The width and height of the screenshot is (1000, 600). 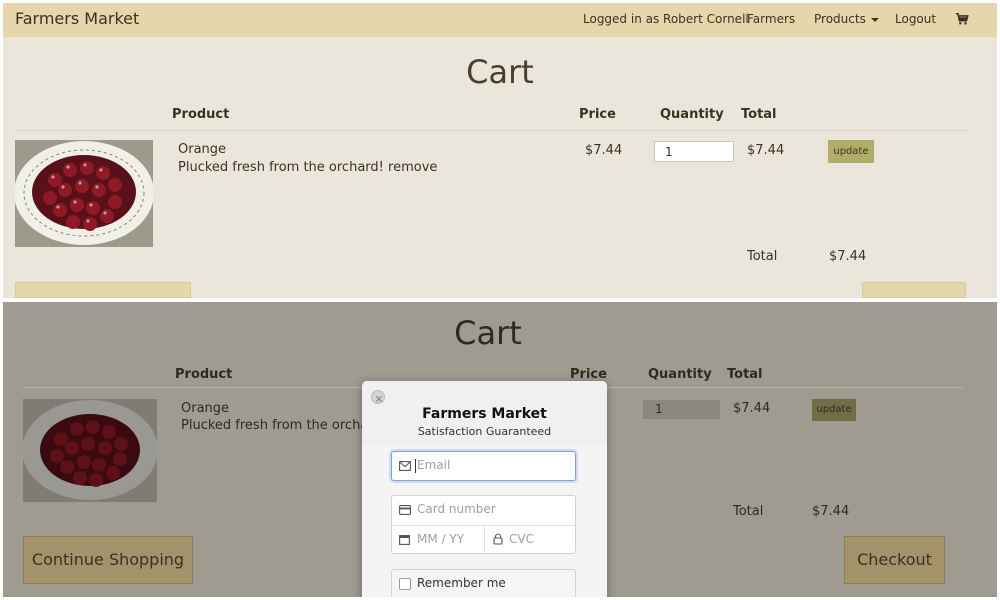 What do you see at coordinates (831, 511) in the screenshot?
I see `summary-total-value-dimmed: $7.44` at bounding box center [831, 511].